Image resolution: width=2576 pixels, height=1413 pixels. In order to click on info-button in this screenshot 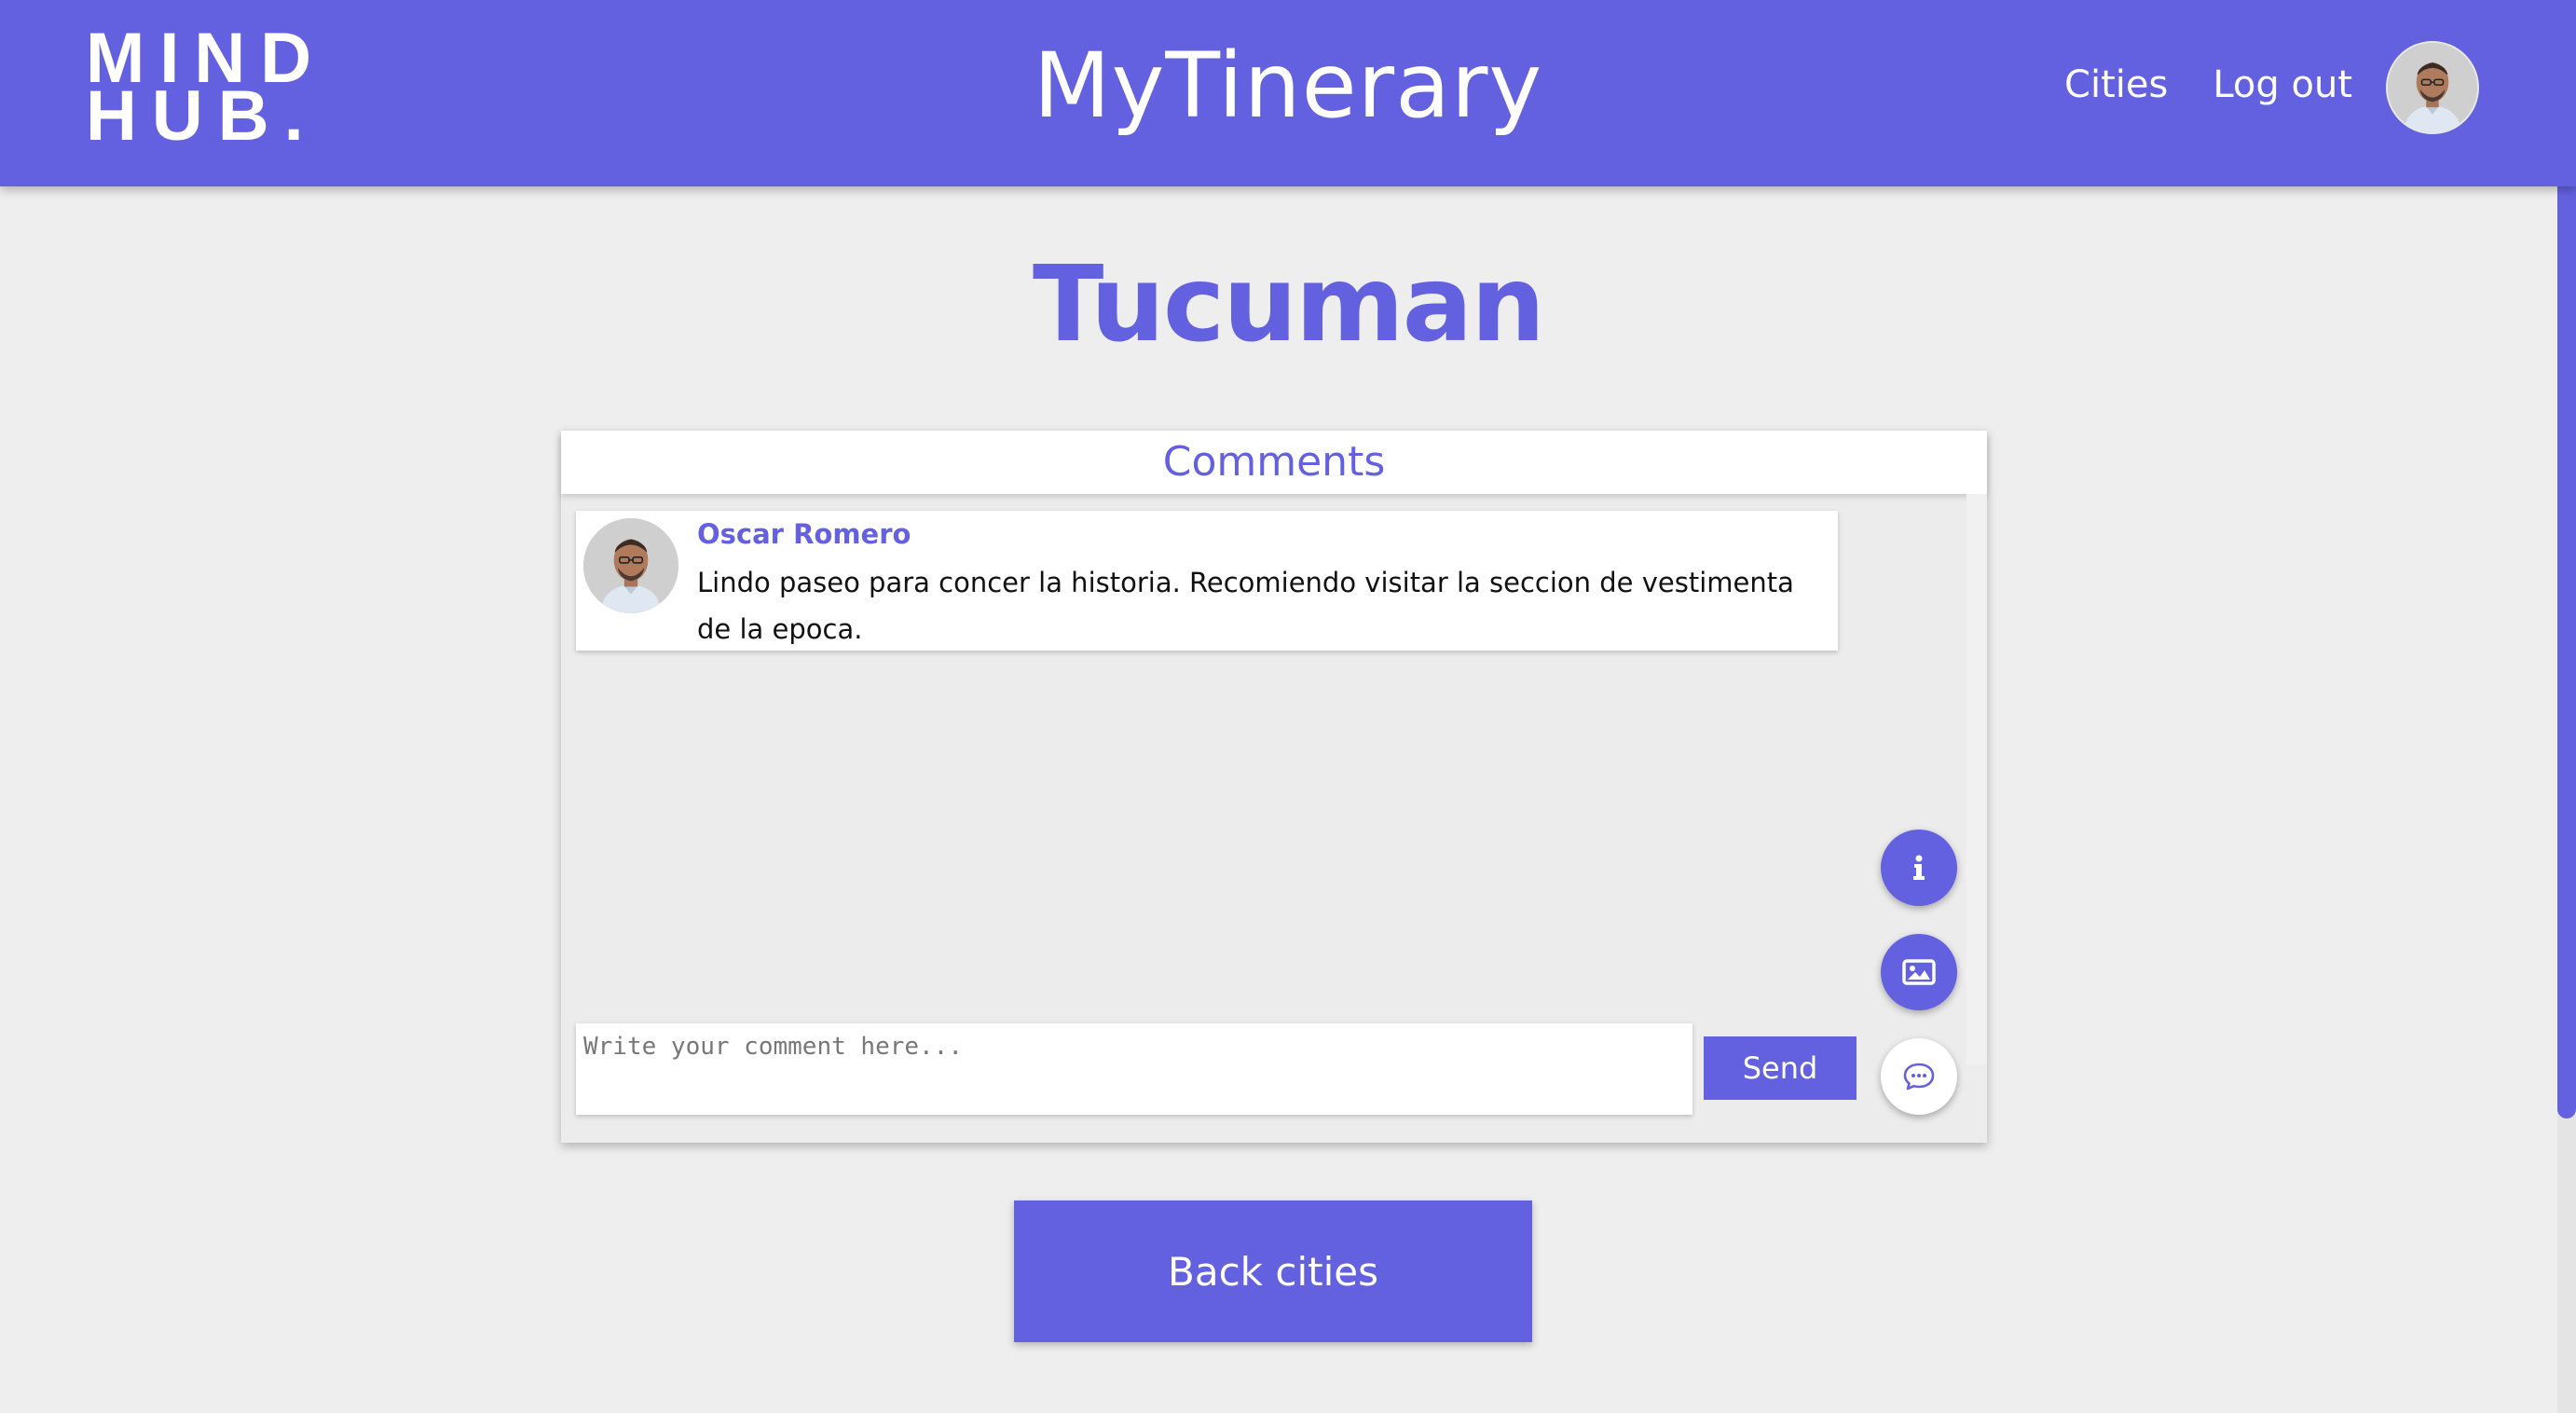, I will do `click(1919, 868)`.